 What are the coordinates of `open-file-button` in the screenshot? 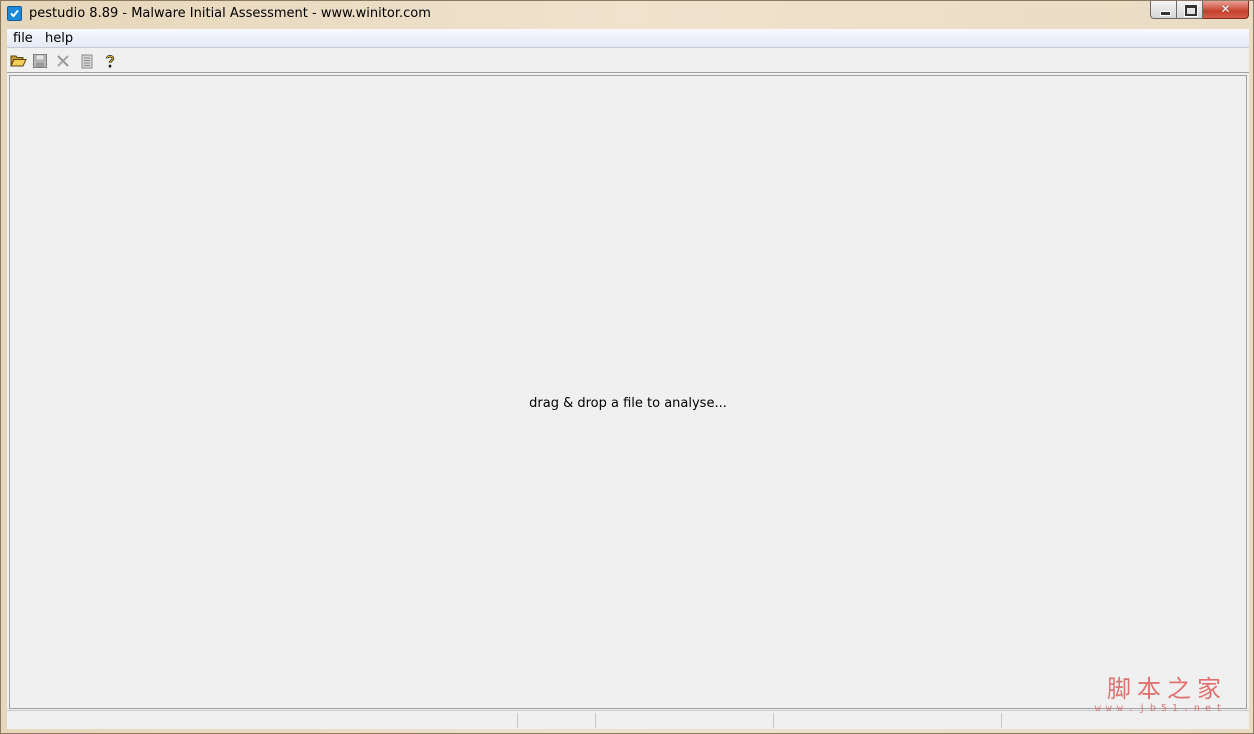 It's located at (19, 61).